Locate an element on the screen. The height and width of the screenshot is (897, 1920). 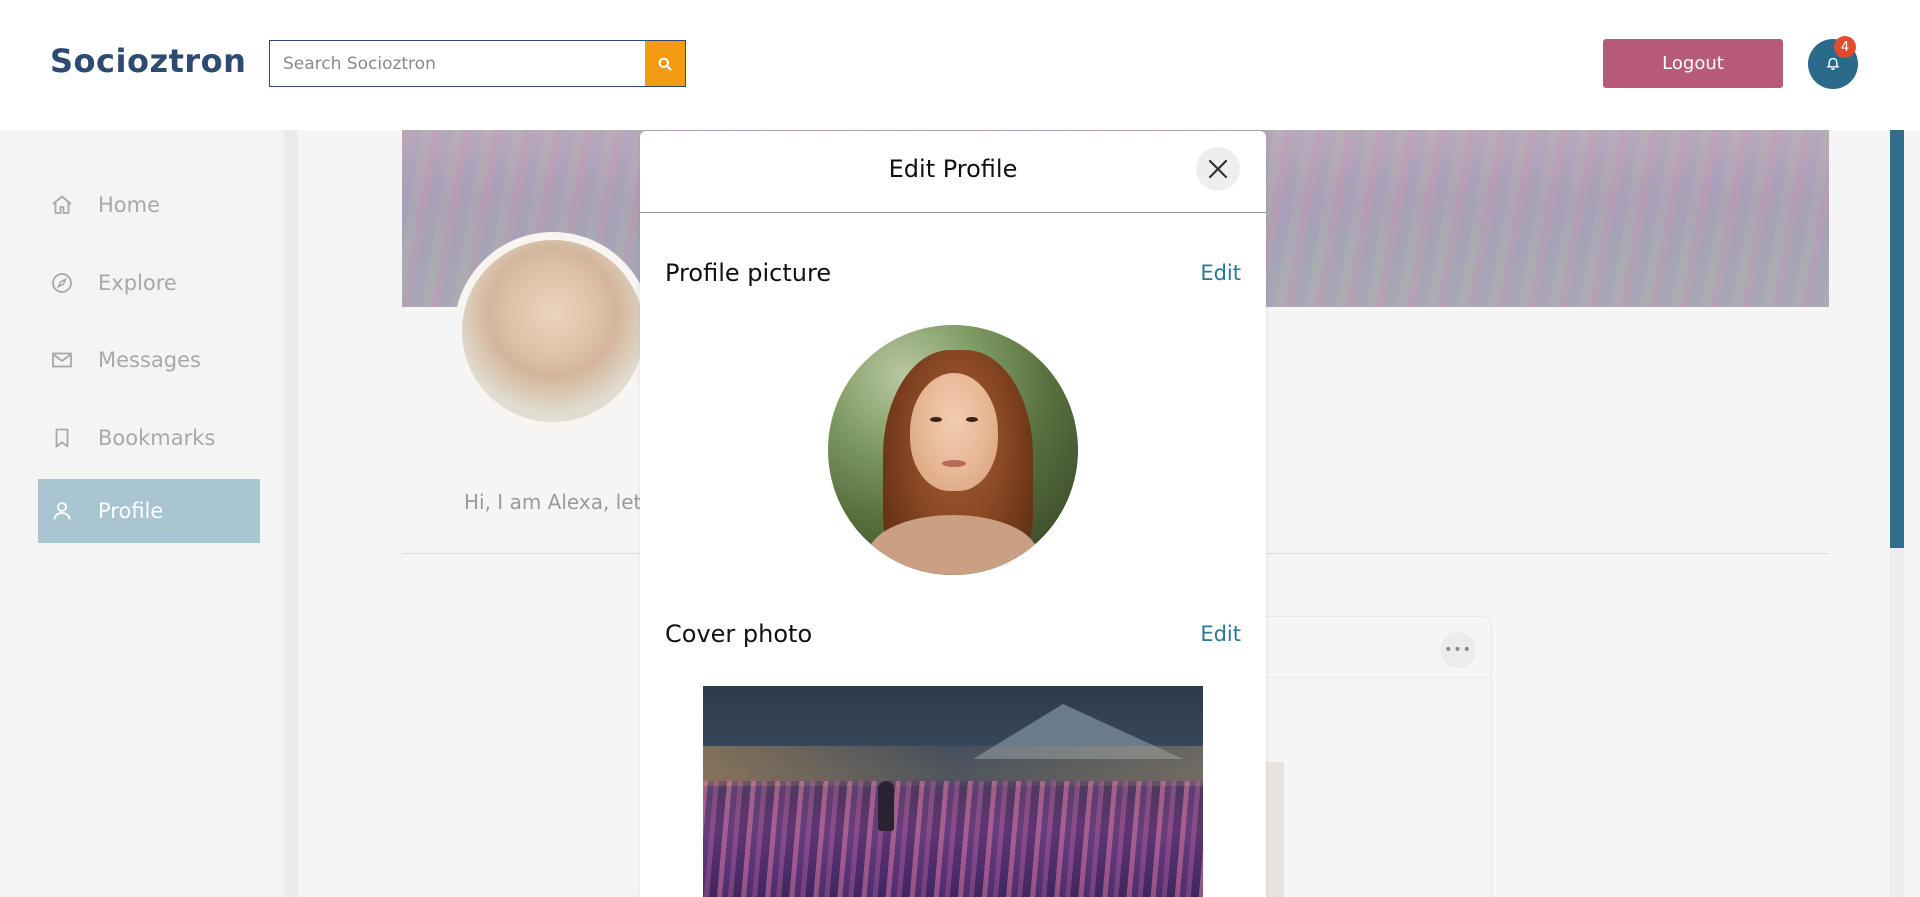
edit-profile-picture-link: Edit is located at coordinates (1220, 273).